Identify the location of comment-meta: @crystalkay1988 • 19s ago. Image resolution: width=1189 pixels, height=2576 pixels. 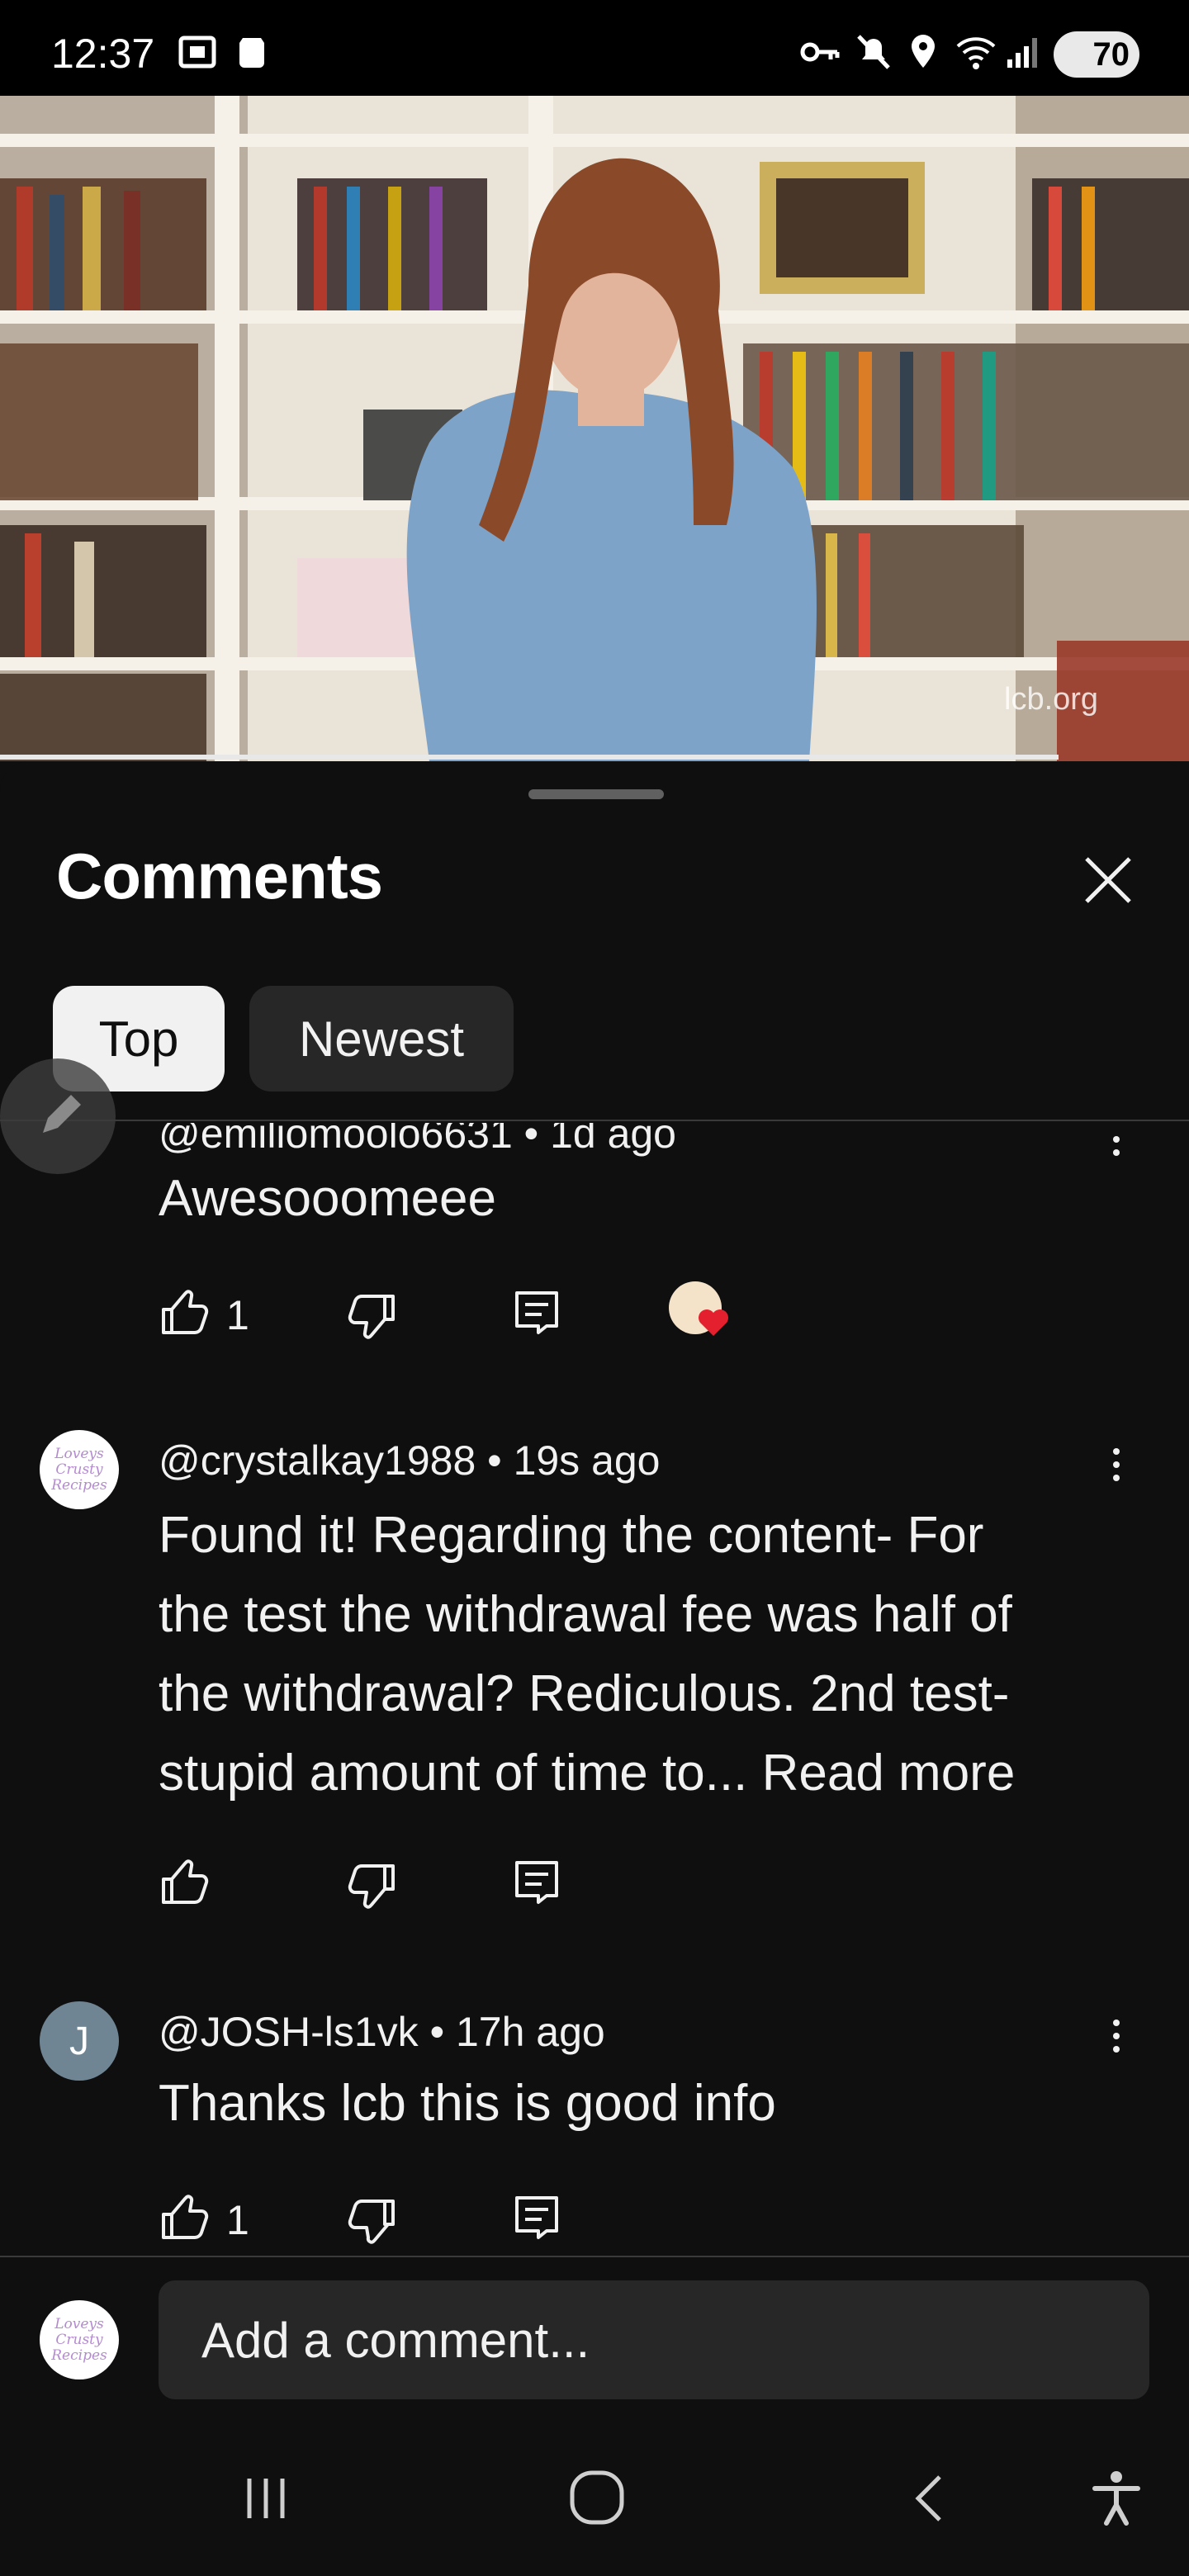
(410, 1460).